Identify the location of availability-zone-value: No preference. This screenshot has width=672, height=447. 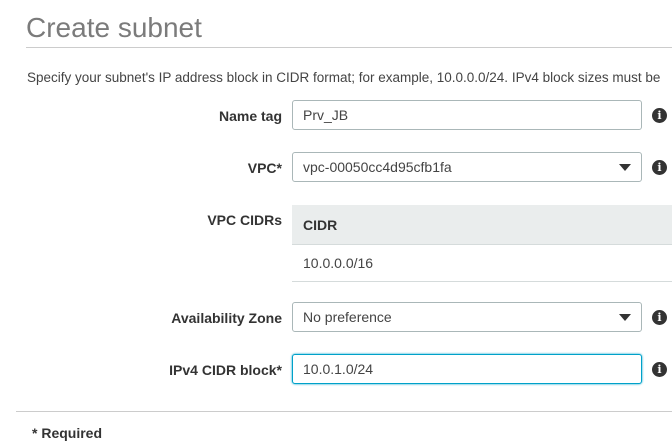
(347, 317).